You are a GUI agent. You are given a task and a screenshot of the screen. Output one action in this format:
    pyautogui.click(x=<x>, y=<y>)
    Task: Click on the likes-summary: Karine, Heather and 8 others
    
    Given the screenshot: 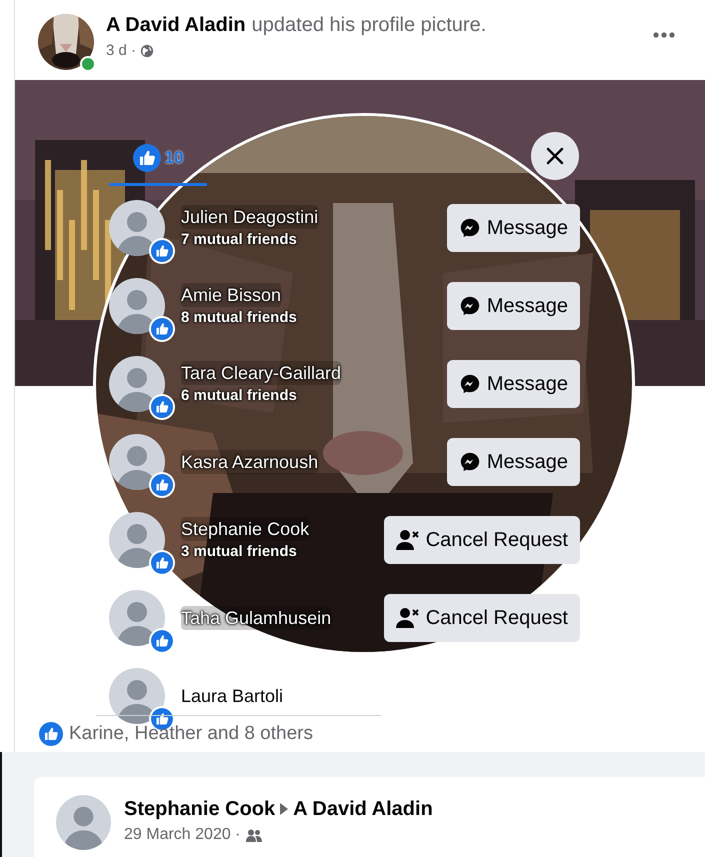 What is the action you would take?
    pyautogui.click(x=191, y=734)
    